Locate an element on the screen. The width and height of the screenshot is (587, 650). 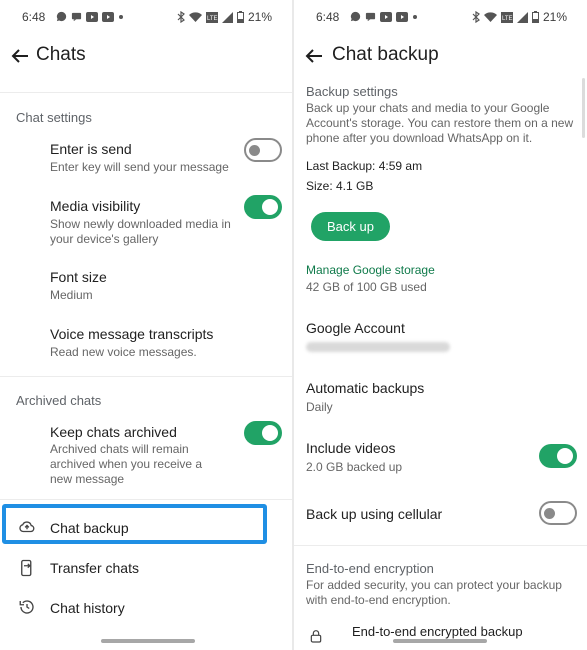
manage-storage-link: Manage Google storage is located at coordinates (370, 270).